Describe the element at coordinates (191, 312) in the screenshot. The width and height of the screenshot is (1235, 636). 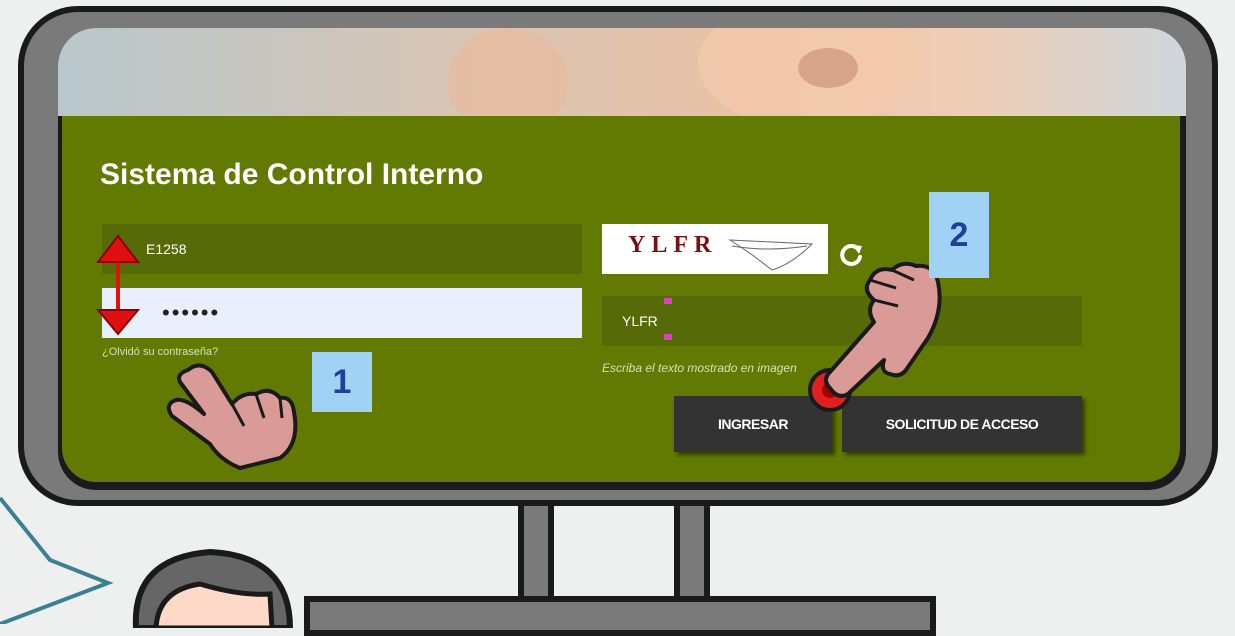
I see `password-value: ••••••` at that location.